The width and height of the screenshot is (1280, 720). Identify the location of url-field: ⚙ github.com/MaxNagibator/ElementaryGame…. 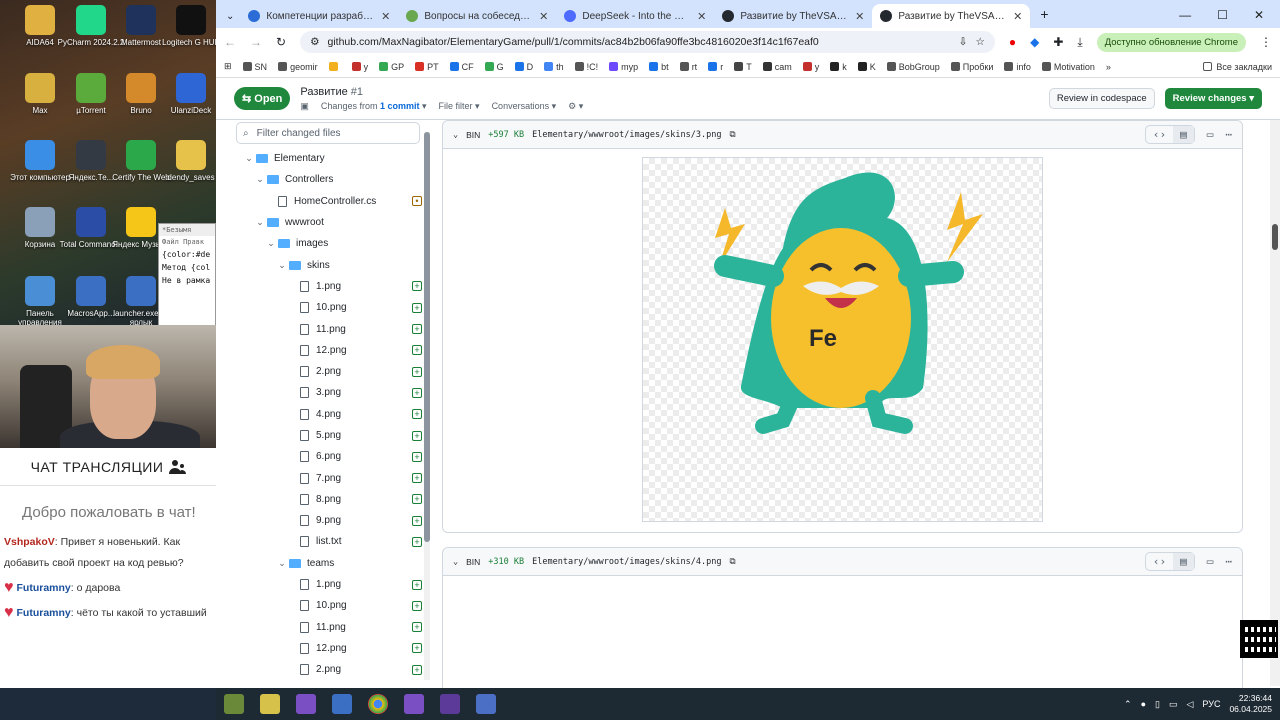
(647, 42).